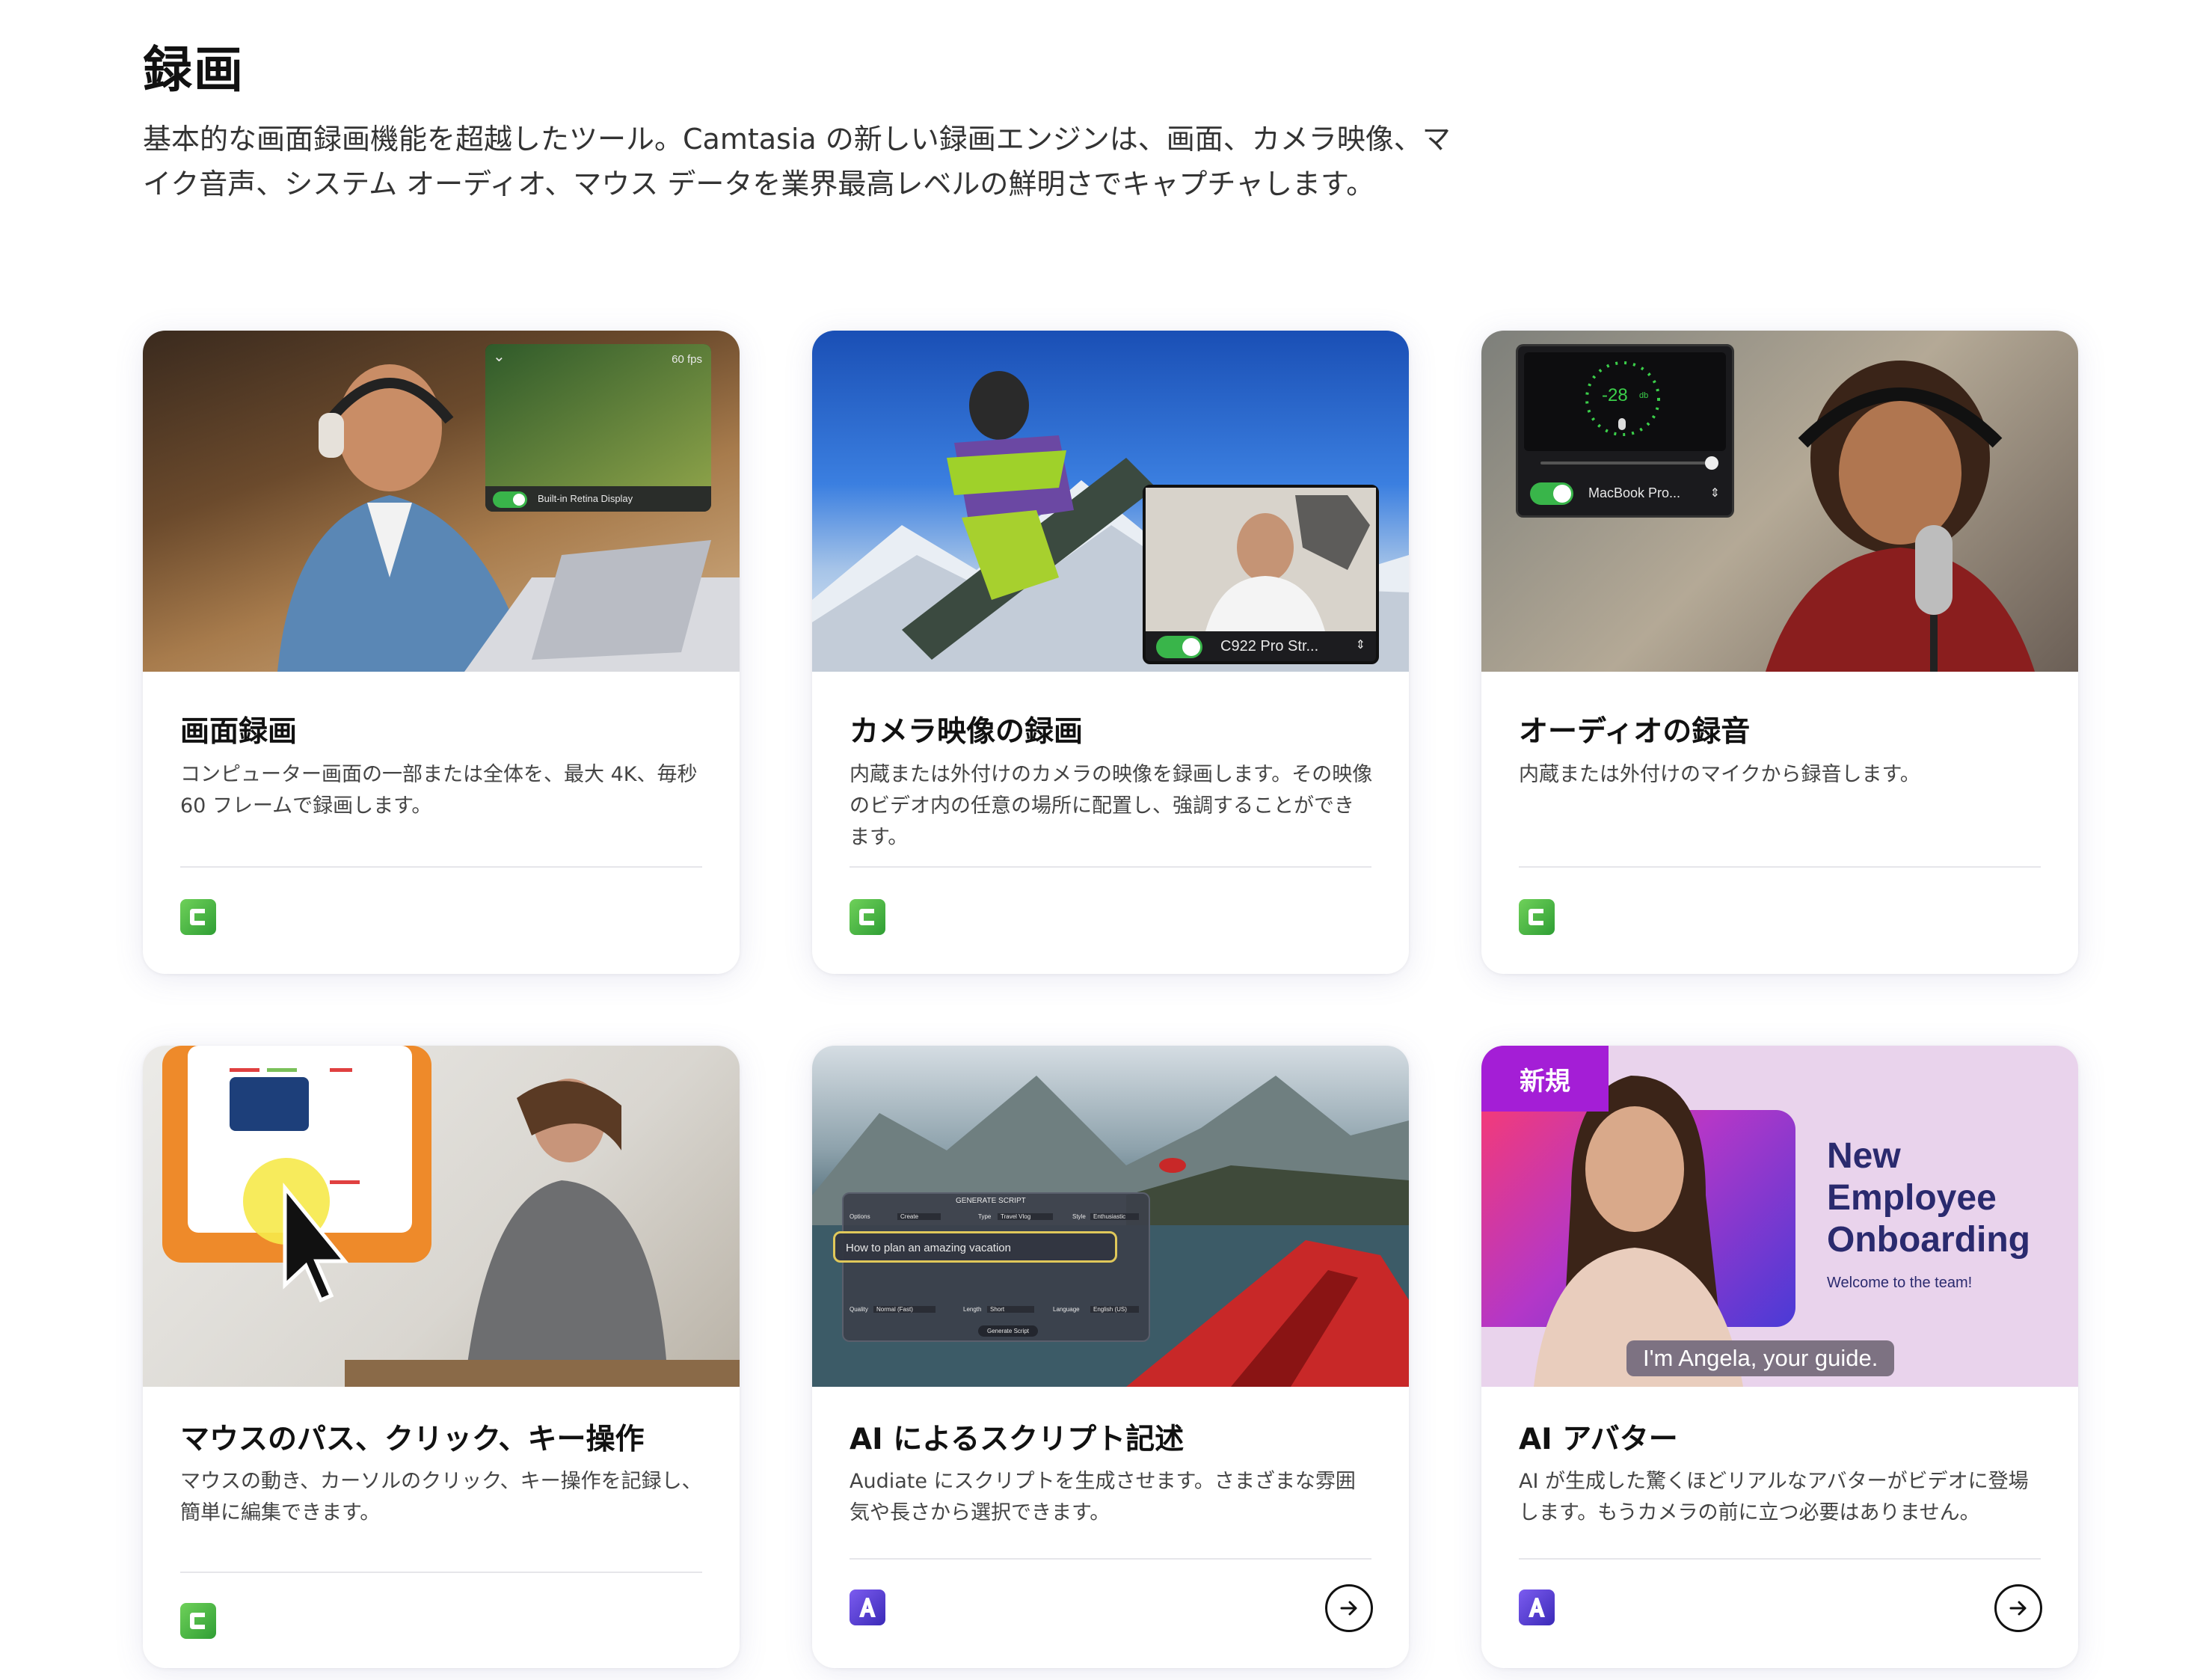 The height and width of the screenshot is (1680, 2212). I want to click on card-text: 内蔵または外付けのマイクから録音します。, so click(1719, 774).